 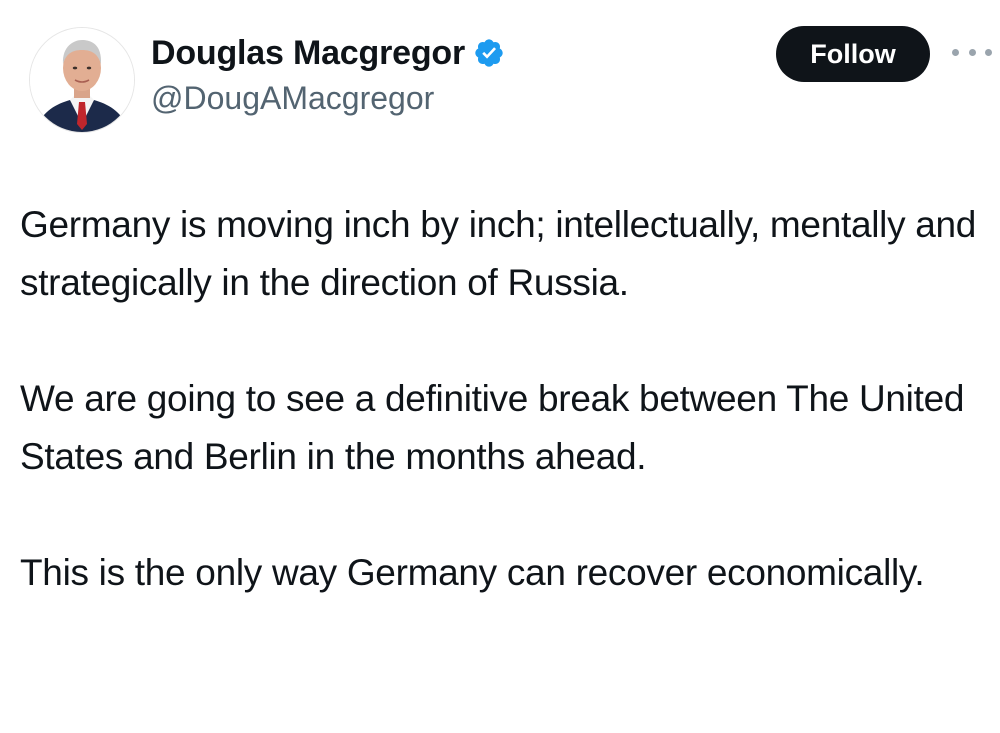 What do you see at coordinates (853, 54) in the screenshot?
I see `follow-button: Follow` at bounding box center [853, 54].